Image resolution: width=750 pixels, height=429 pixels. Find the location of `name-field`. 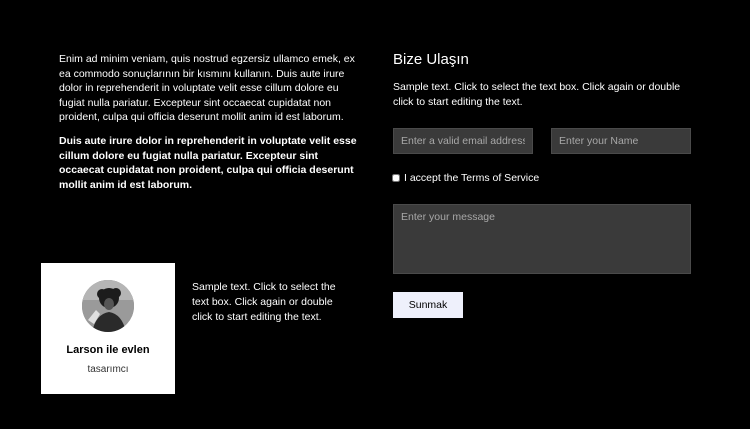

name-field is located at coordinates (621, 141).